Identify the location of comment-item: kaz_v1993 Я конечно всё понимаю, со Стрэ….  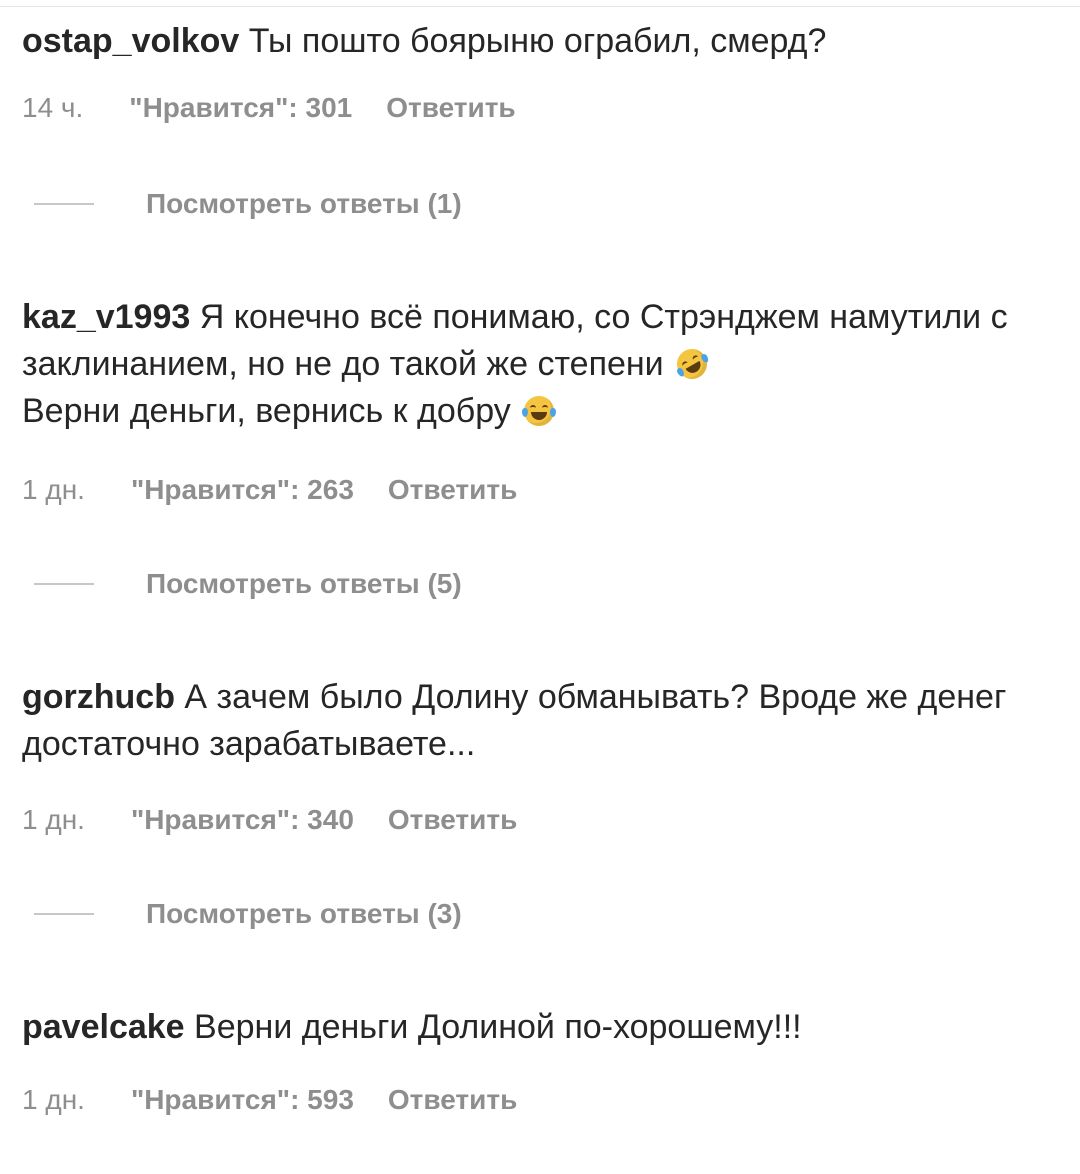
(542, 364).